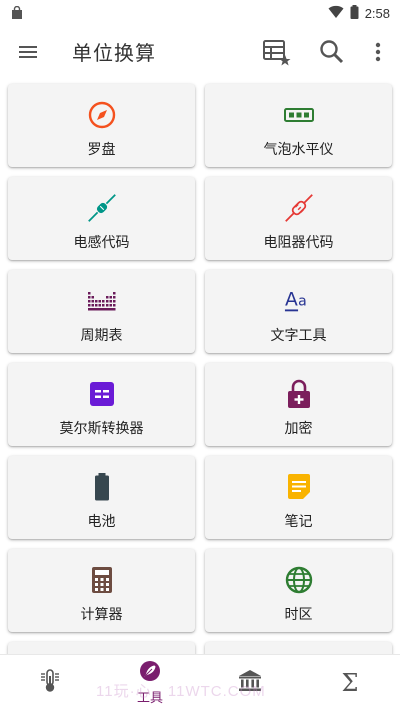 Image resolution: width=400 pixels, height=710 pixels. Describe the element at coordinates (102, 115) in the screenshot. I see `compass-icon` at that location.